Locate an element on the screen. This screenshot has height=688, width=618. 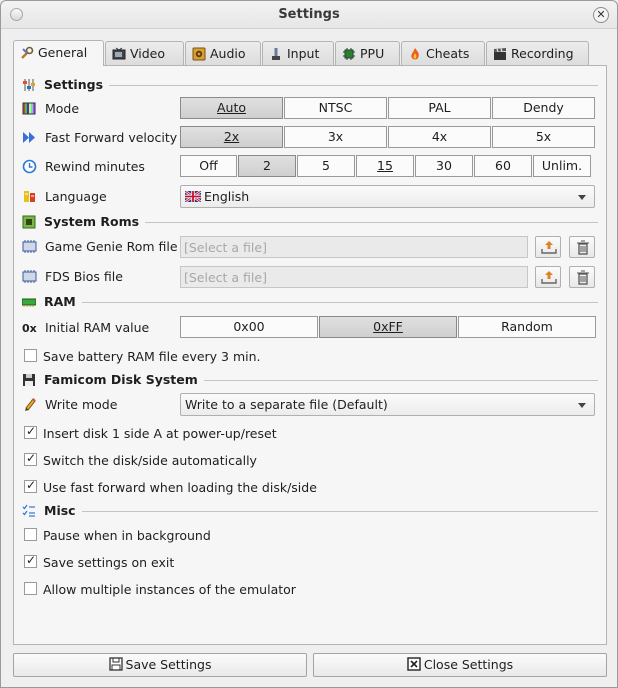
mode-ntsc-button: NTSC is located at coordinates (335, 108).